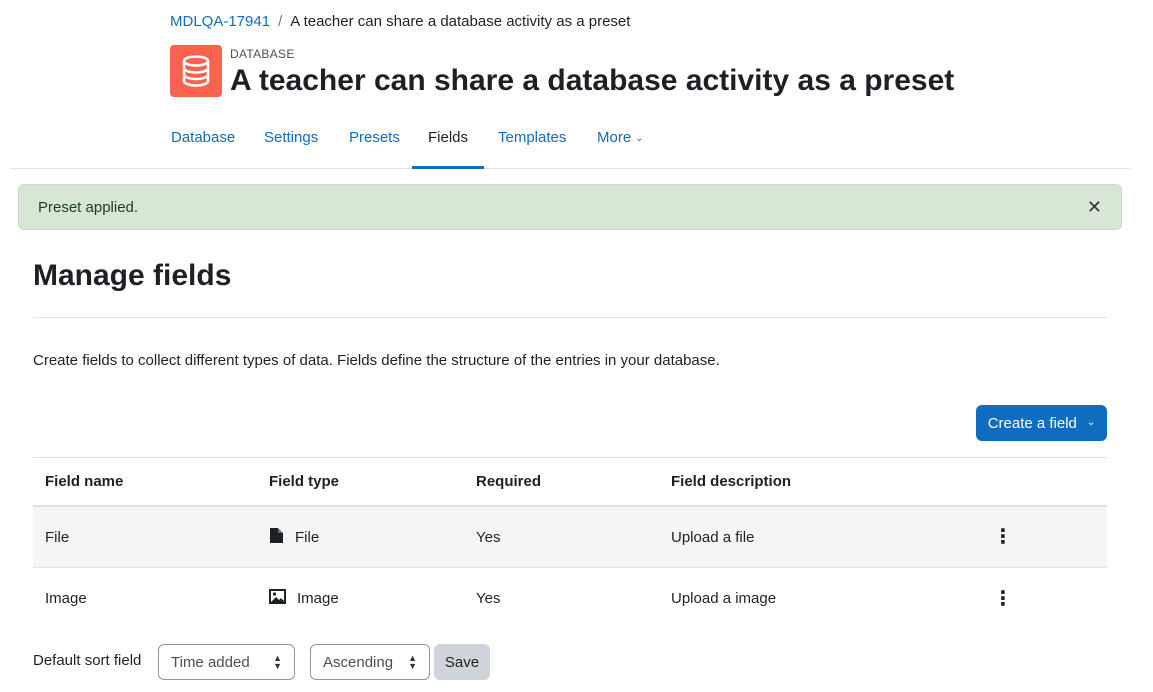 This screenshot has height=692, width=1153. I want to click on header-field-type: Field type, so click(304, 481).